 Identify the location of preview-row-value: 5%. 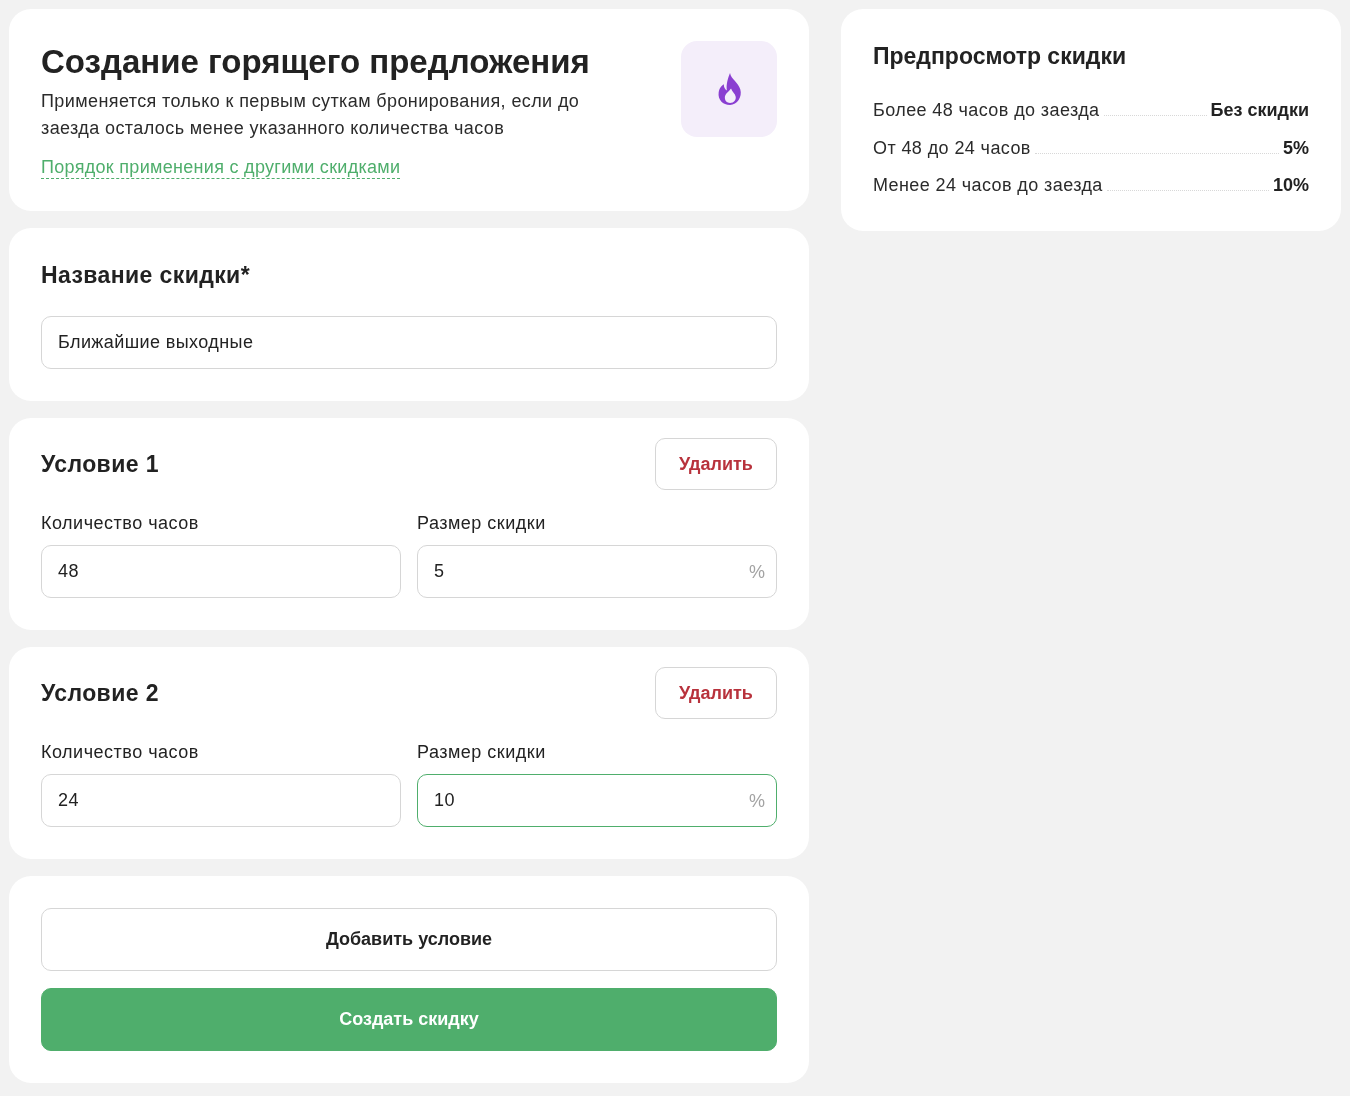
(1296, 148).